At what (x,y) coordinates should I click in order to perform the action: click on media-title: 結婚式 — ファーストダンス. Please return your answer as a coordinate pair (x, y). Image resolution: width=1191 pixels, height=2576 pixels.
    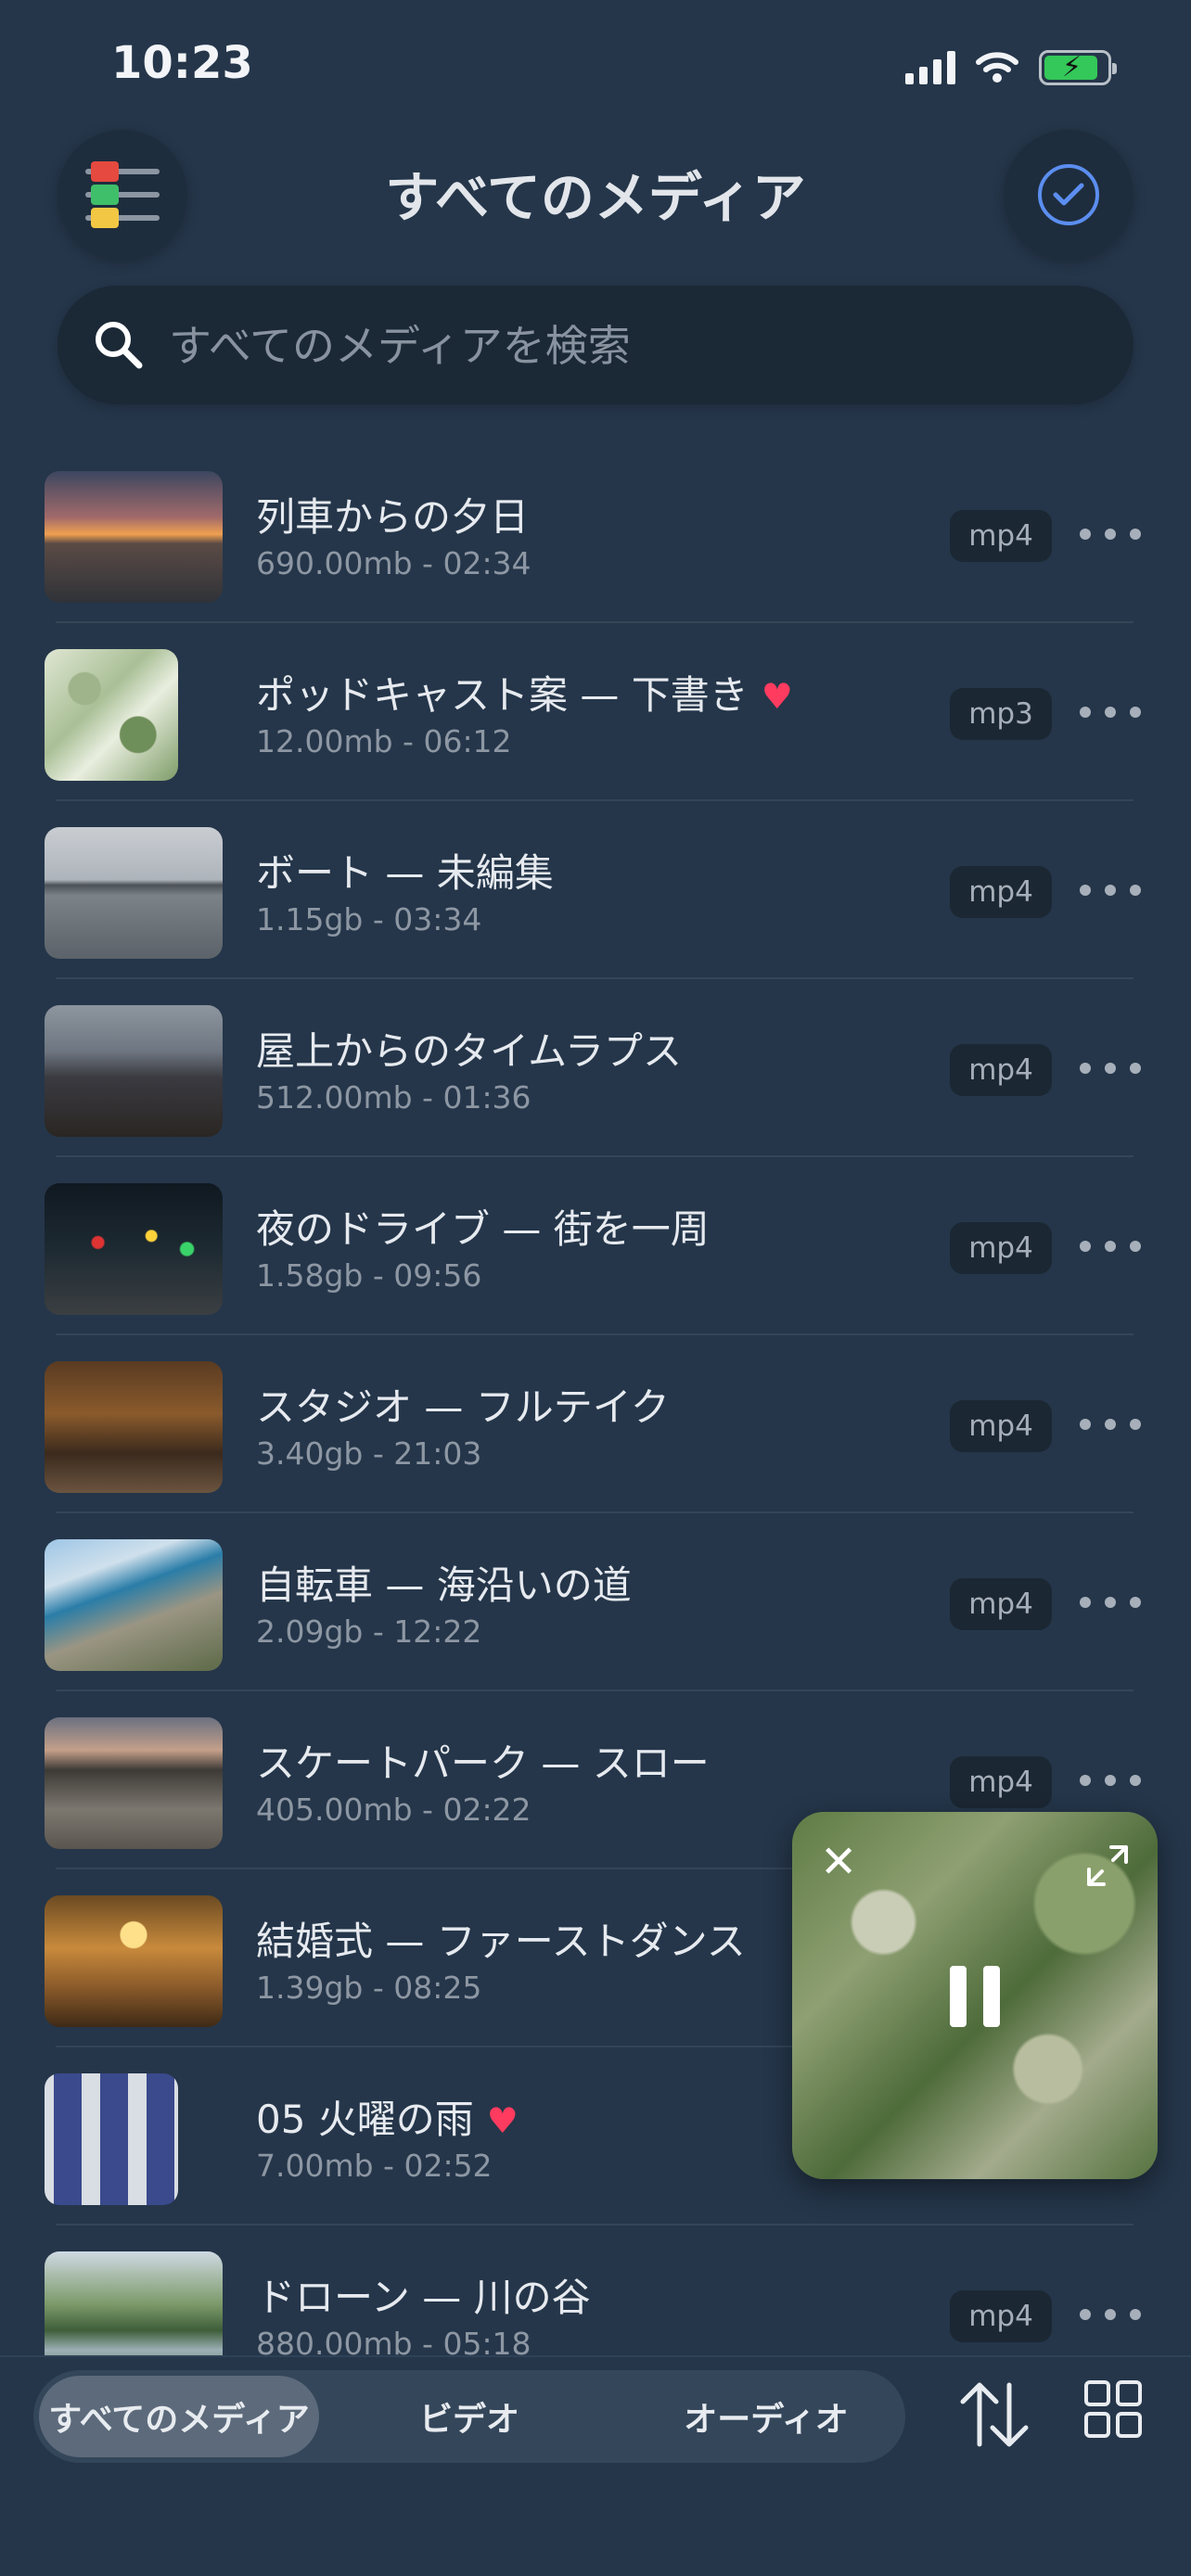
    Looking at the image, I should click on (501, 1941).